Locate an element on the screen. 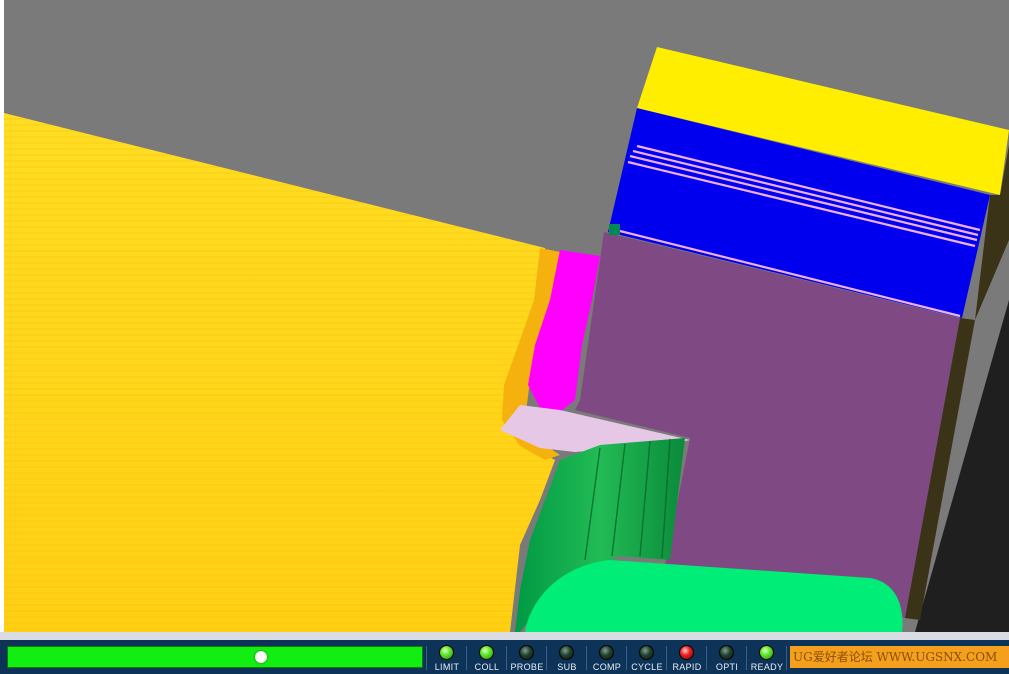  indicator-rapid: RAPID is located at coordinates (687, 658).